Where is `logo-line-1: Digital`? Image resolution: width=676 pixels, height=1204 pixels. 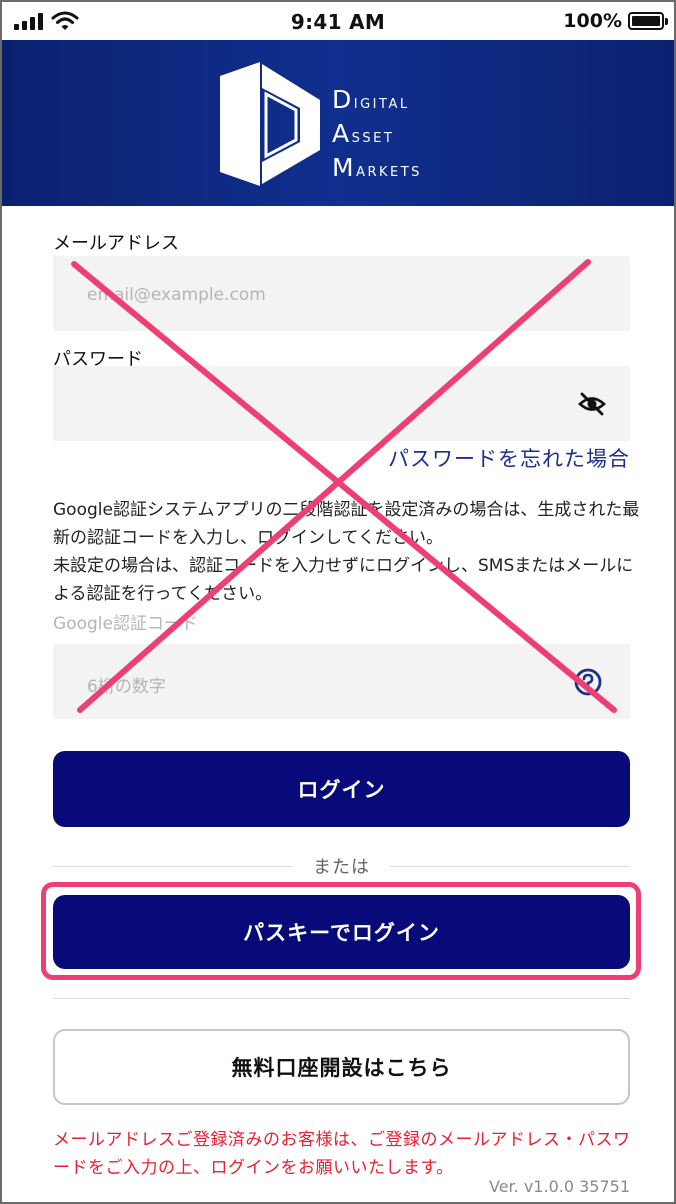
logo-line-1: Digital is located at coordinates (371, 99).